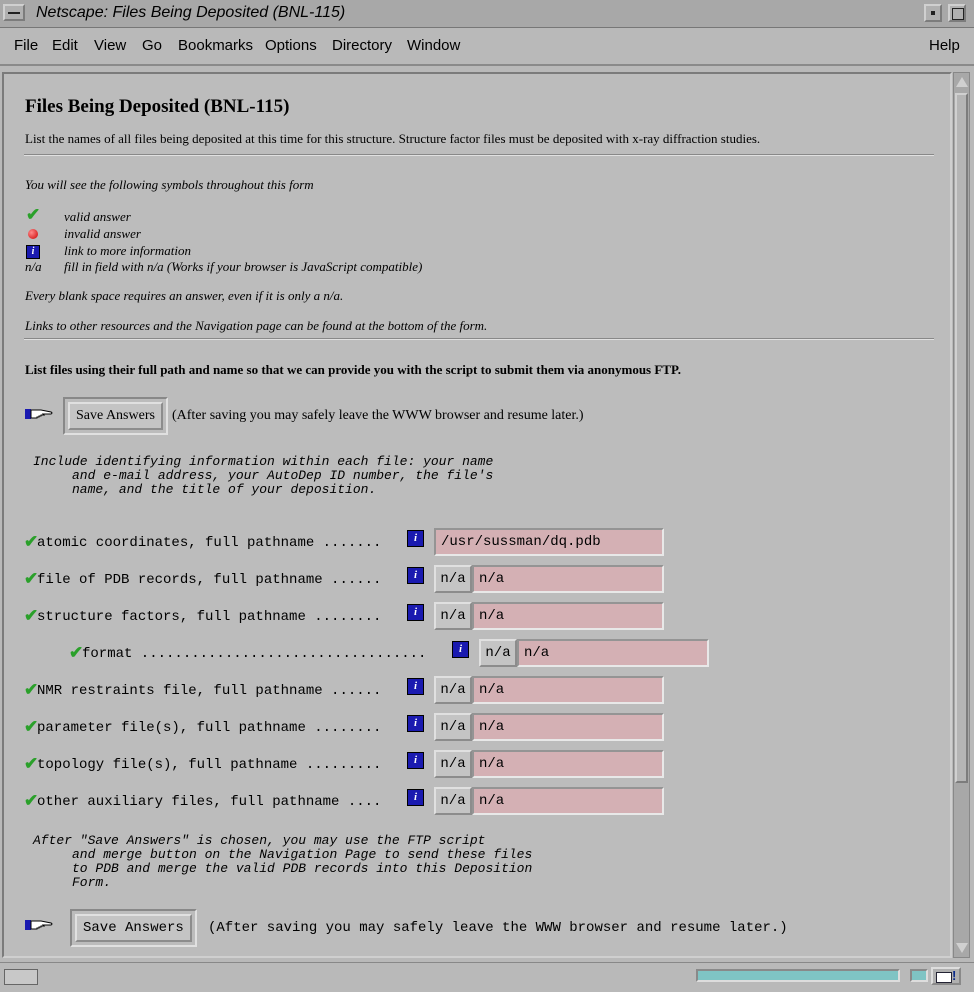  I want to click on format-input: n/a, so click(613, 653).